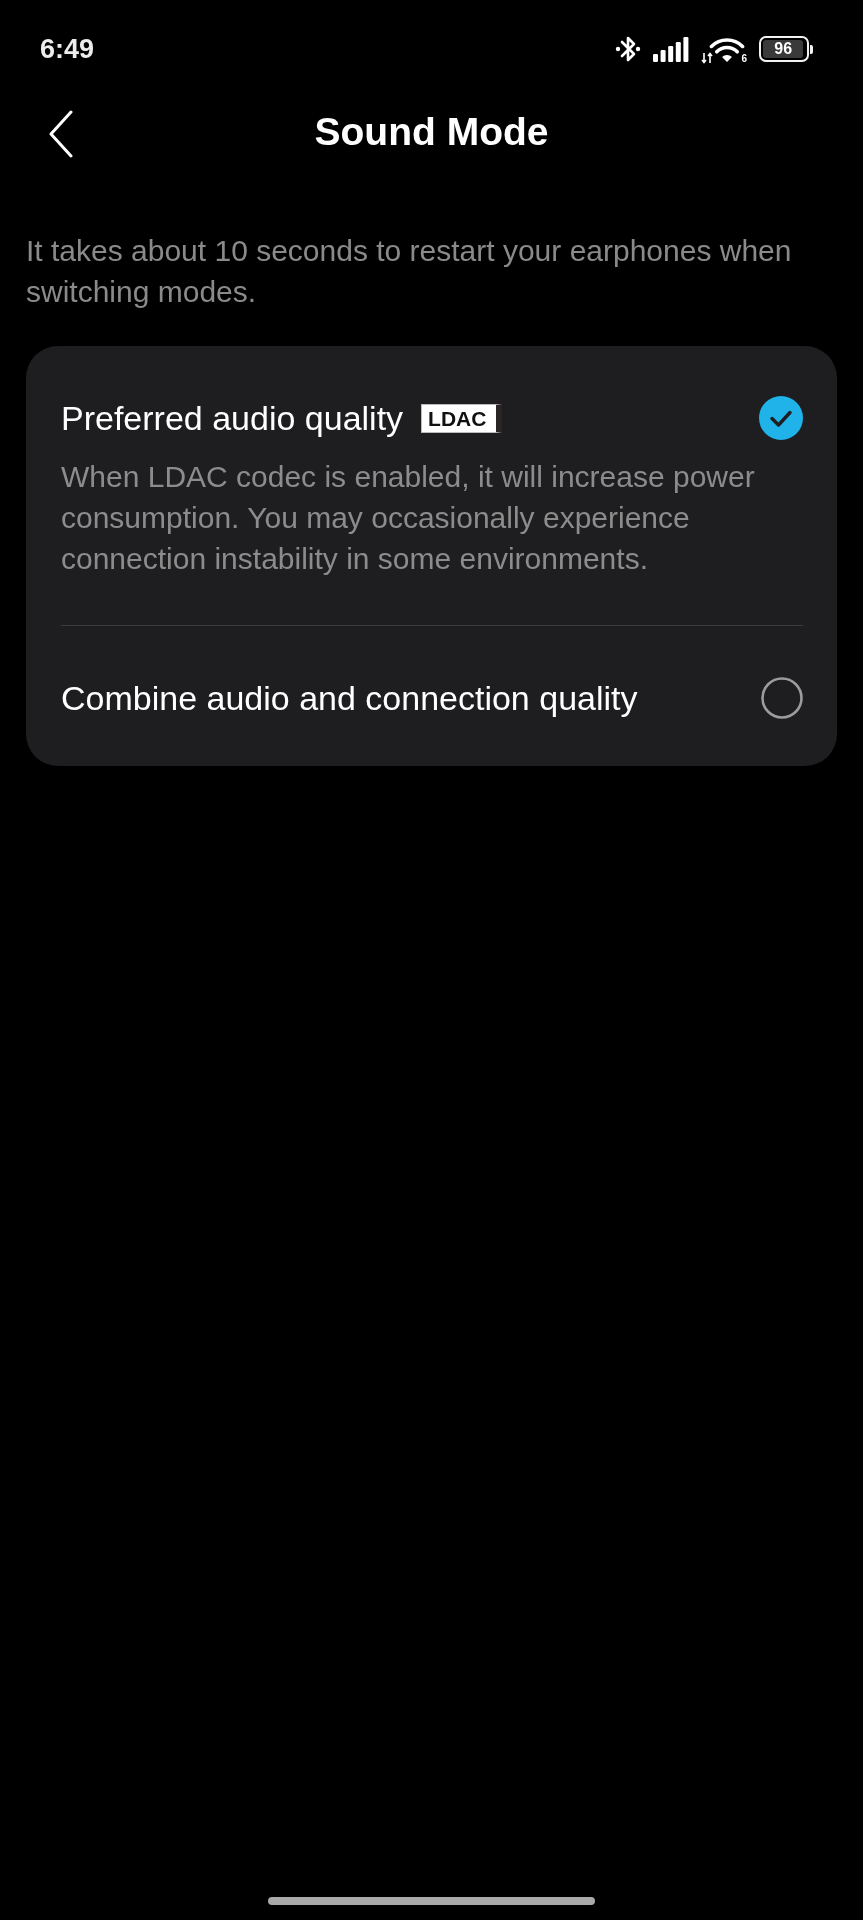 This screenshot has width=863, height=1920. I want to click on status-time: 6:49, so click(67, 49).